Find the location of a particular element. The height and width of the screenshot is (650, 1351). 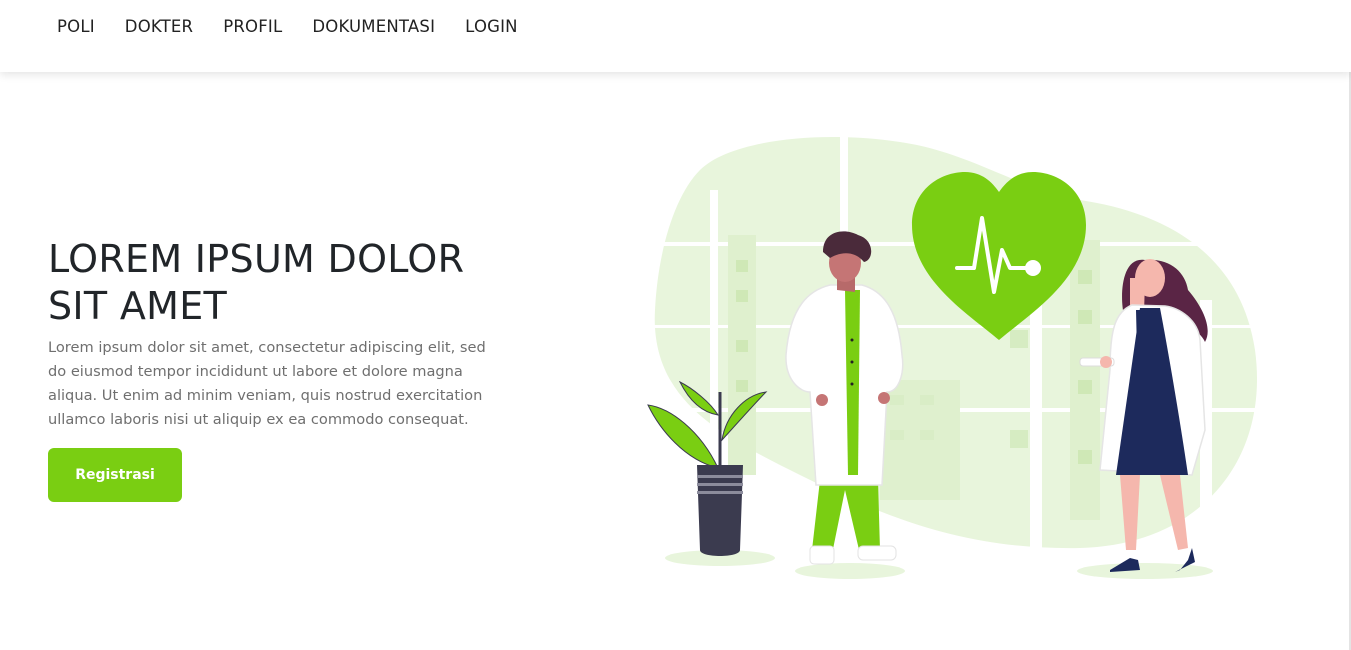

nav-link-dokter: DOKTER is located at coordinates (159, 27).